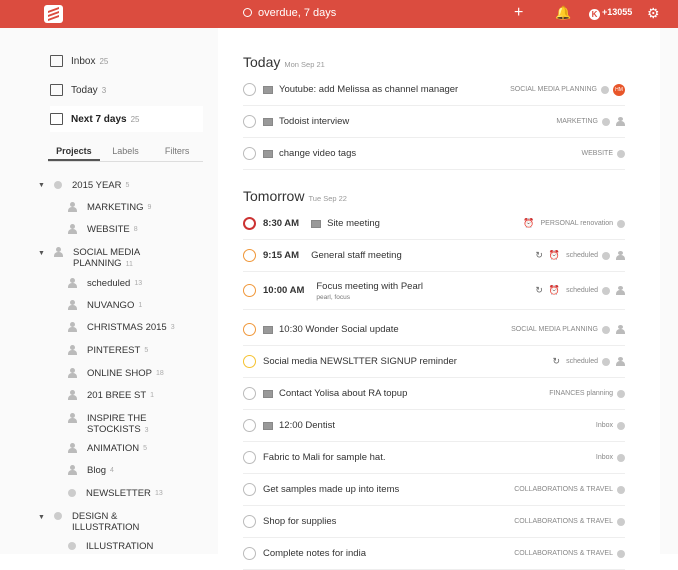  I want to click on todoist-logo, so click(53, 14).